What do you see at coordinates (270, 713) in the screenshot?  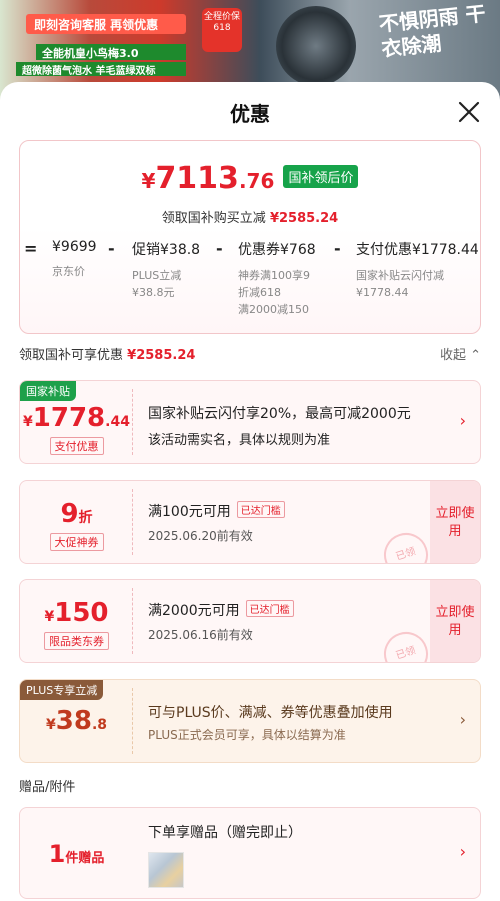 I see `coupon-description: 可与PLUS价、满减、券等优惠叠加使用` at bounding box center [270, 713].